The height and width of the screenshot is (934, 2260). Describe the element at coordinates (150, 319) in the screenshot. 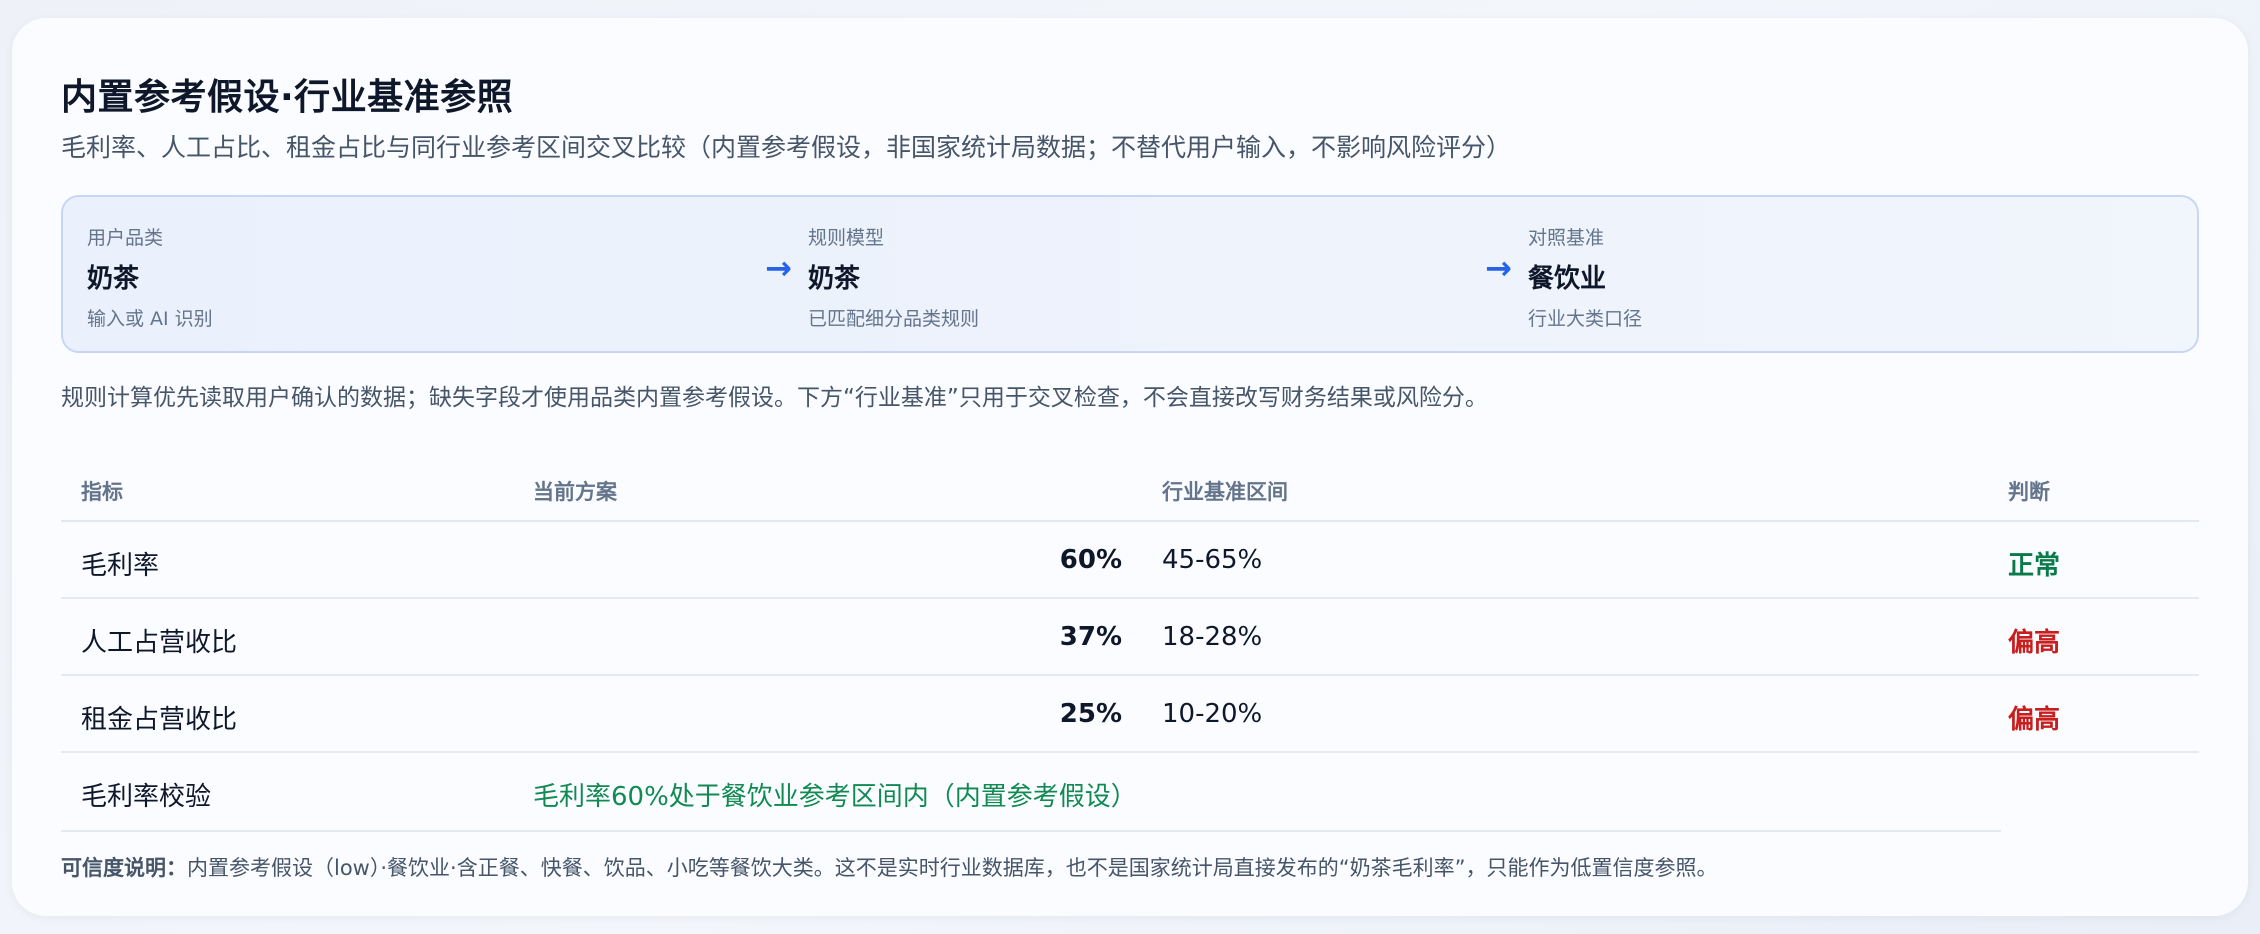

I see `flow-step-hint: 输入或 AI 识别` at that location.